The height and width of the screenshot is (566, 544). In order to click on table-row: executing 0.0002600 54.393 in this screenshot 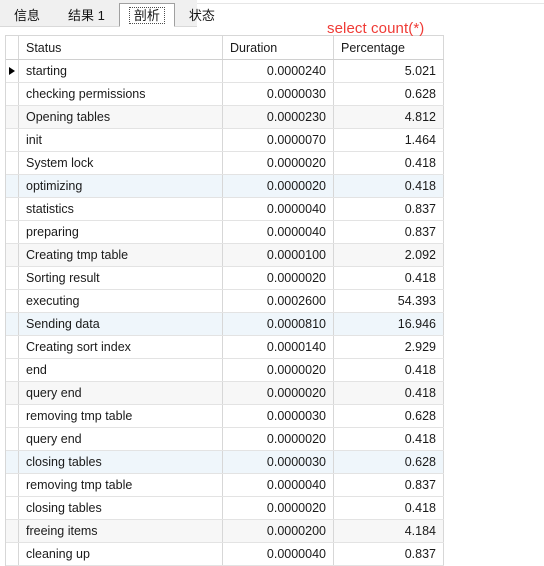, I will do `click(225, 301)`.